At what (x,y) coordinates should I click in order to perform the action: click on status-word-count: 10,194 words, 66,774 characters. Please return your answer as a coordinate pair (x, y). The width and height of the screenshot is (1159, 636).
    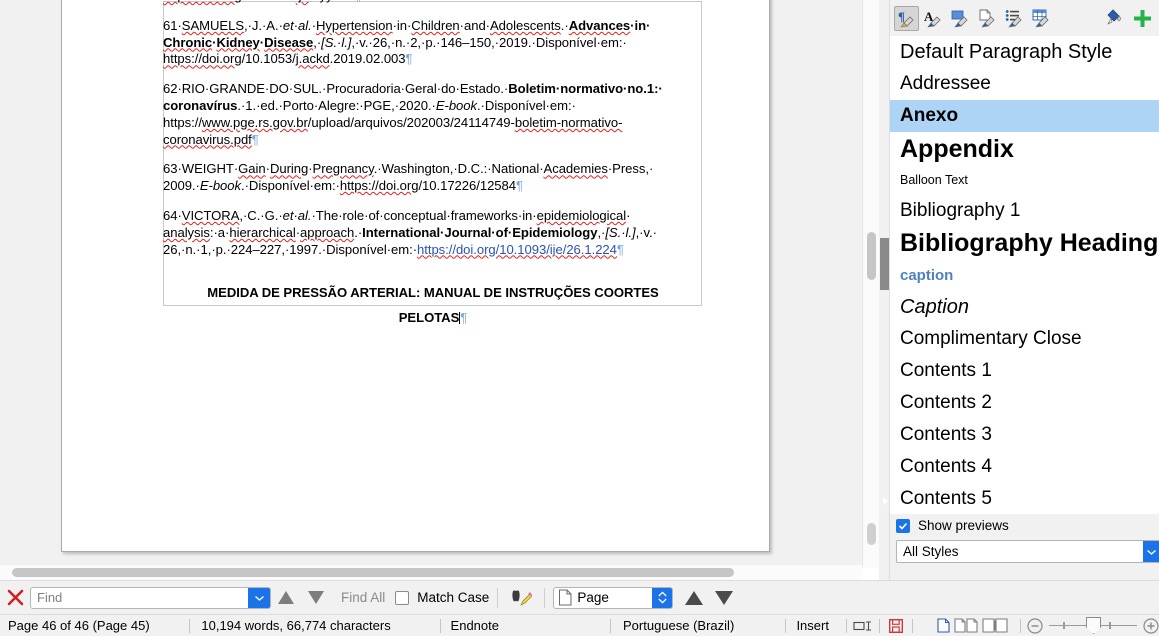
    Looking at the image, I should click on (314, 625).